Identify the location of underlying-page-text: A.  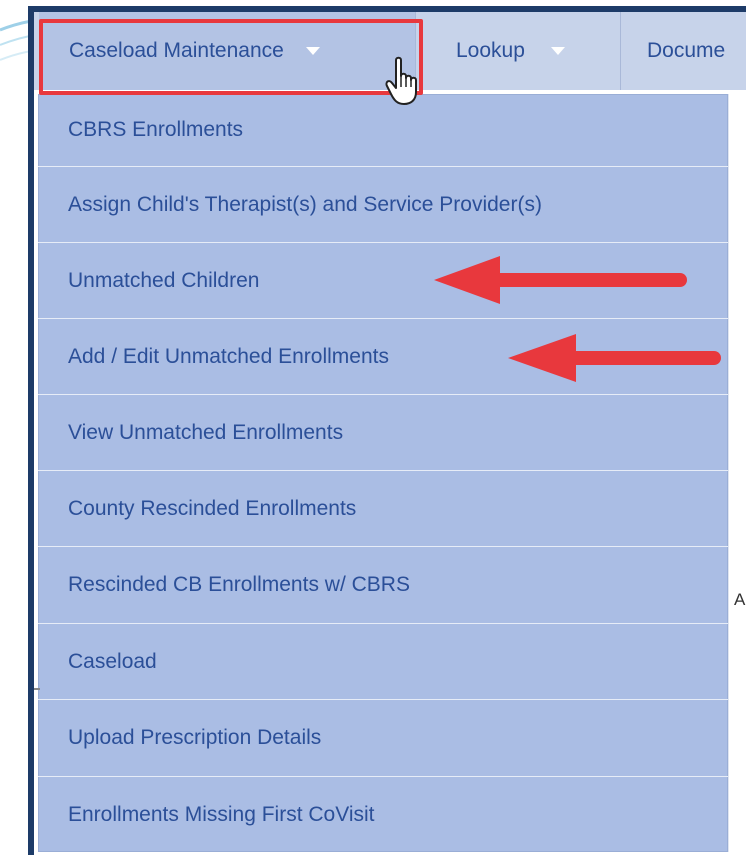
(740, 599).